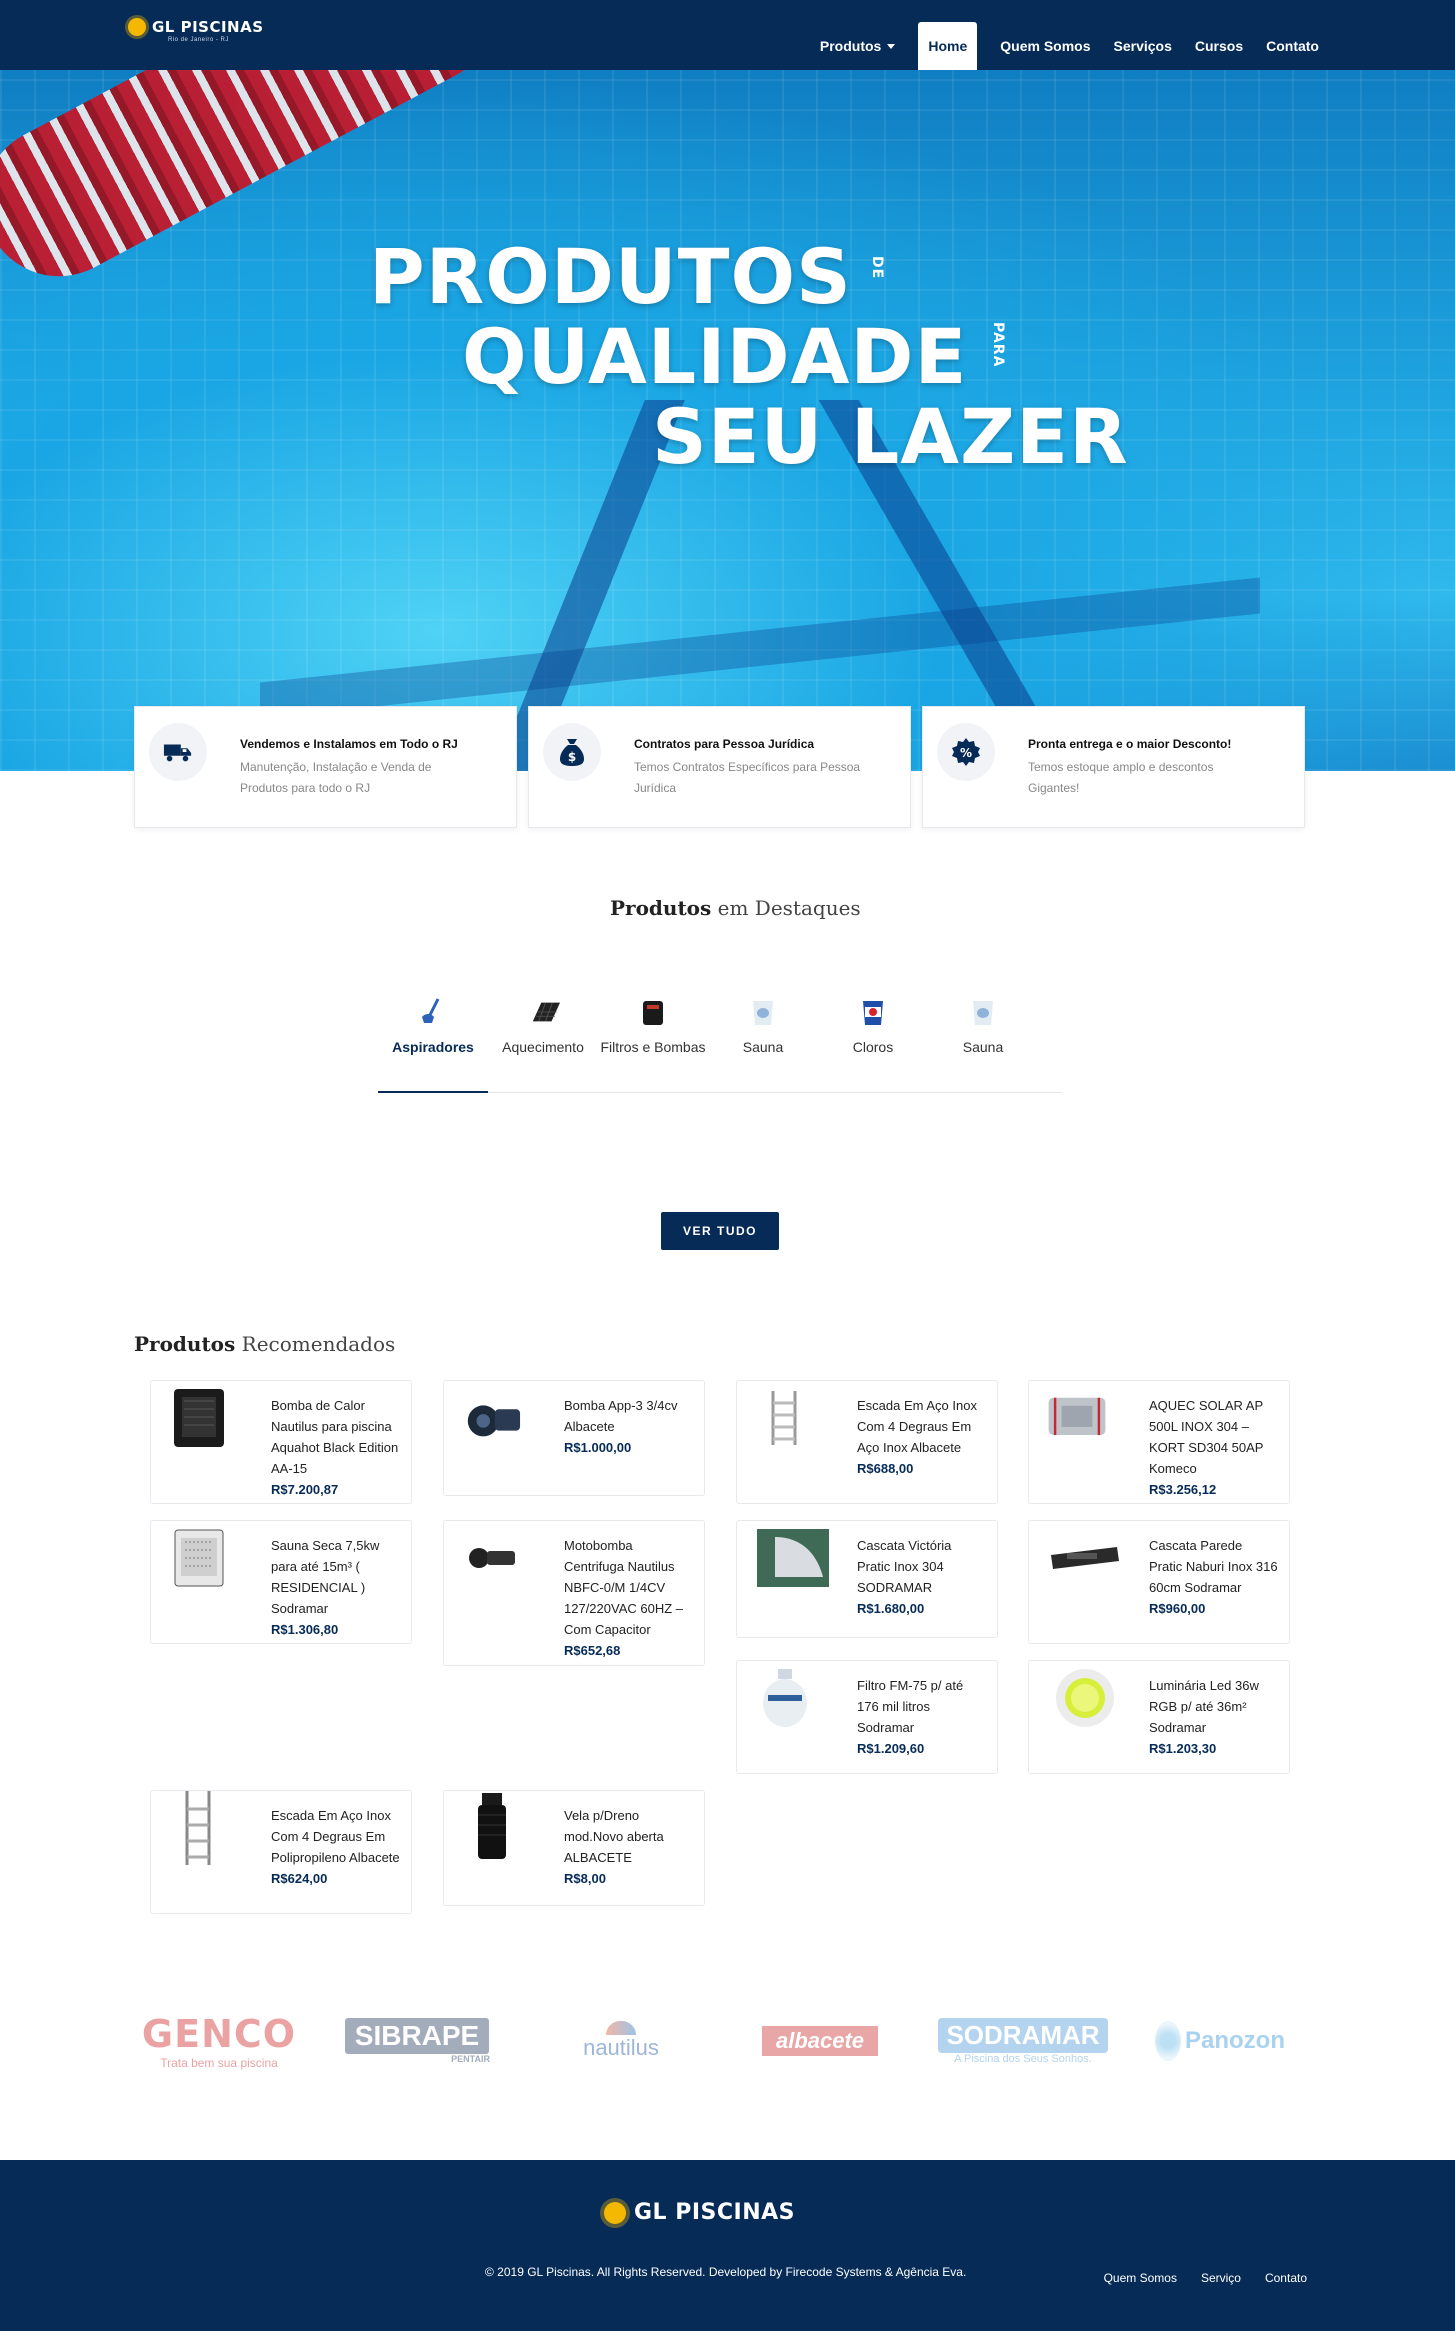  I want to click on brand-sub: Trata bem sua piscina, so click(219, 2063).